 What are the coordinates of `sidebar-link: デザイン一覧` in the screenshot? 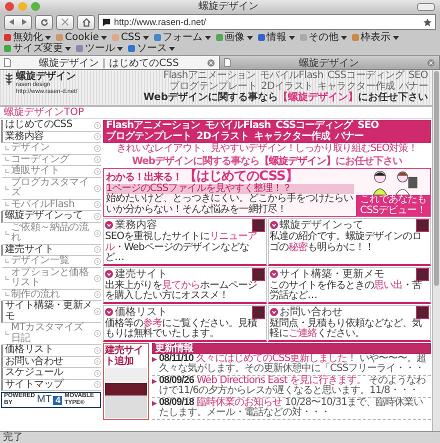 It's located at (51, 262).